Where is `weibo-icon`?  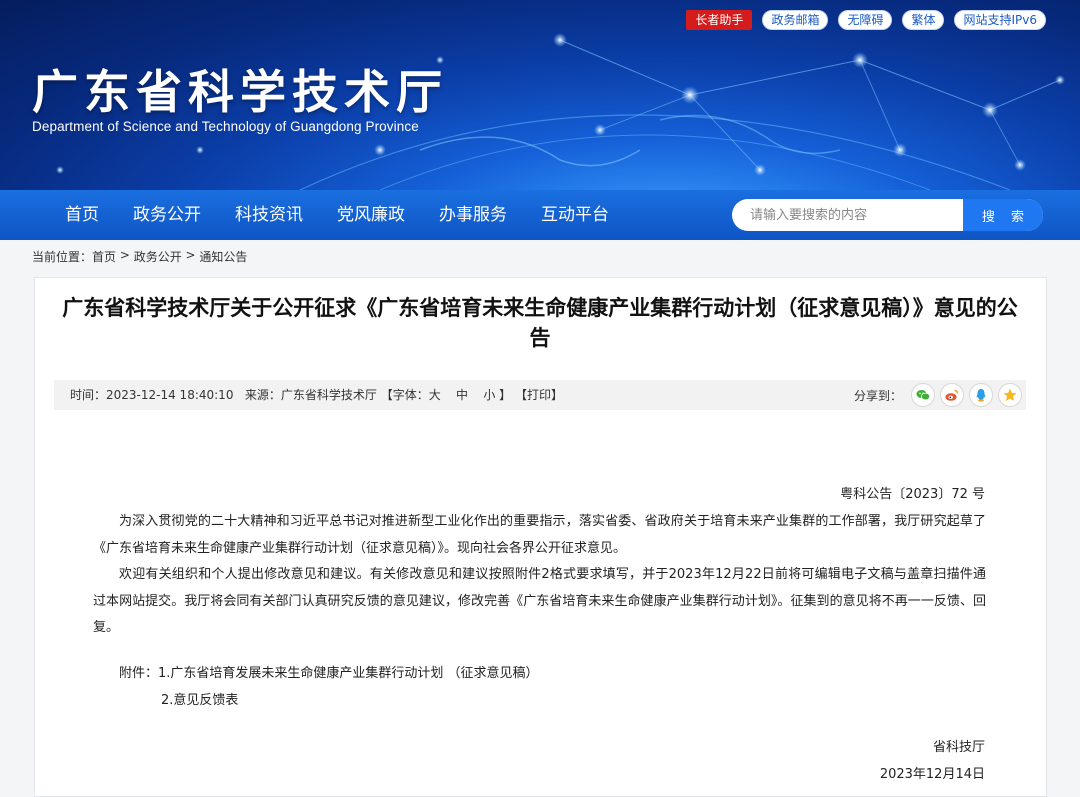 weibo-icon is located at coordinates (952, 395).